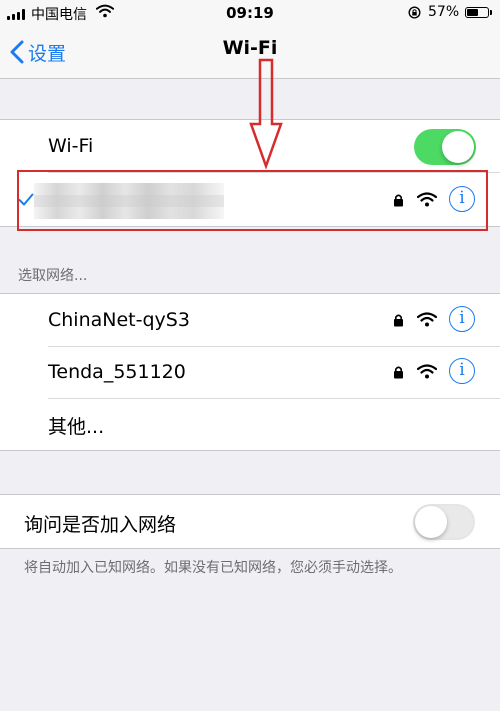 The width and height of the screenshot is (500, 711). I want to click on ask-join-label: 询问是否加入网络, so click(100, 525).